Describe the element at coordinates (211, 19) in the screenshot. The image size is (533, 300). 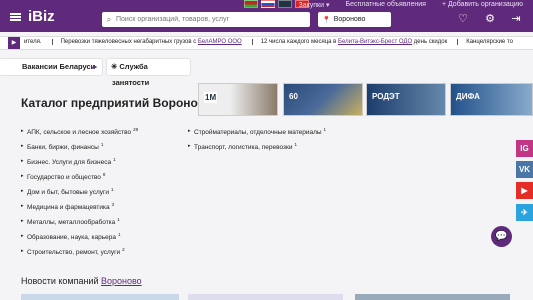
I see `search-input` at that location.